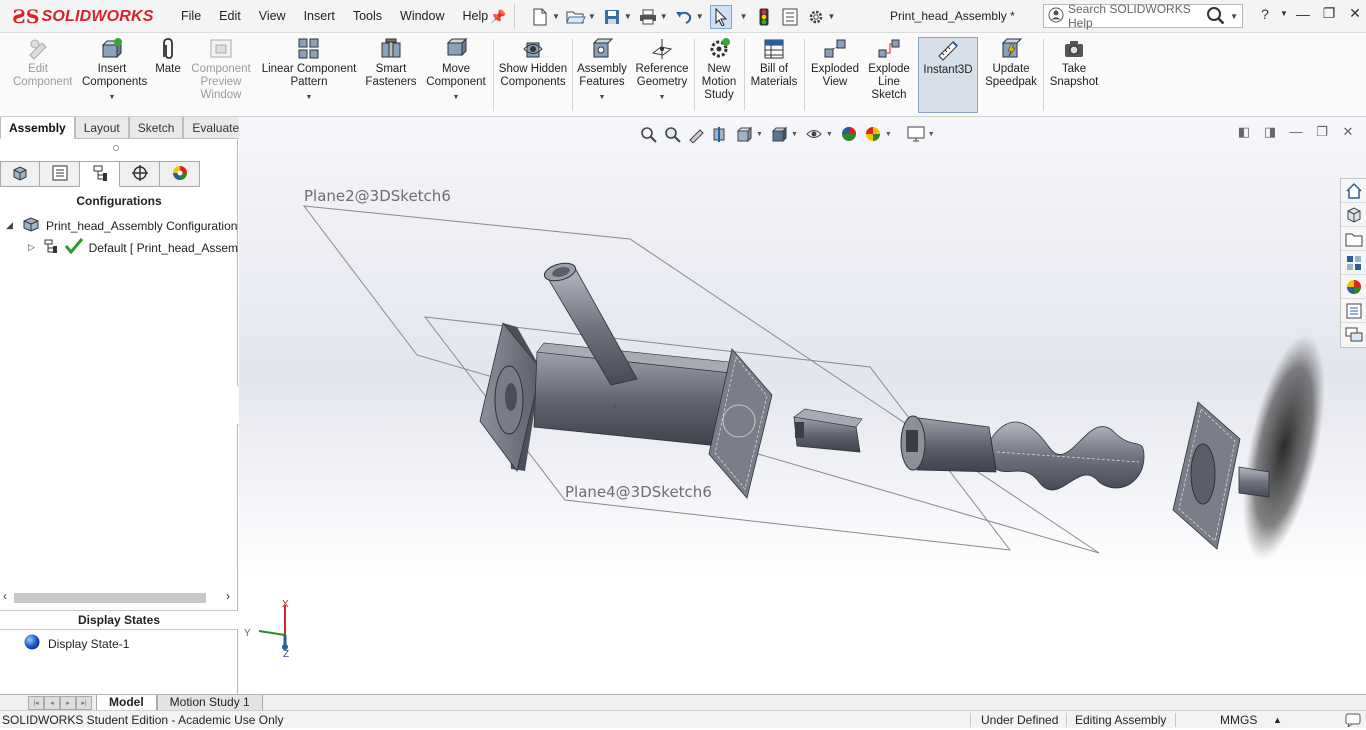 This screenshot has height=730, width=1366. I want to click on edit-appearance-icon, so click(849, 134).